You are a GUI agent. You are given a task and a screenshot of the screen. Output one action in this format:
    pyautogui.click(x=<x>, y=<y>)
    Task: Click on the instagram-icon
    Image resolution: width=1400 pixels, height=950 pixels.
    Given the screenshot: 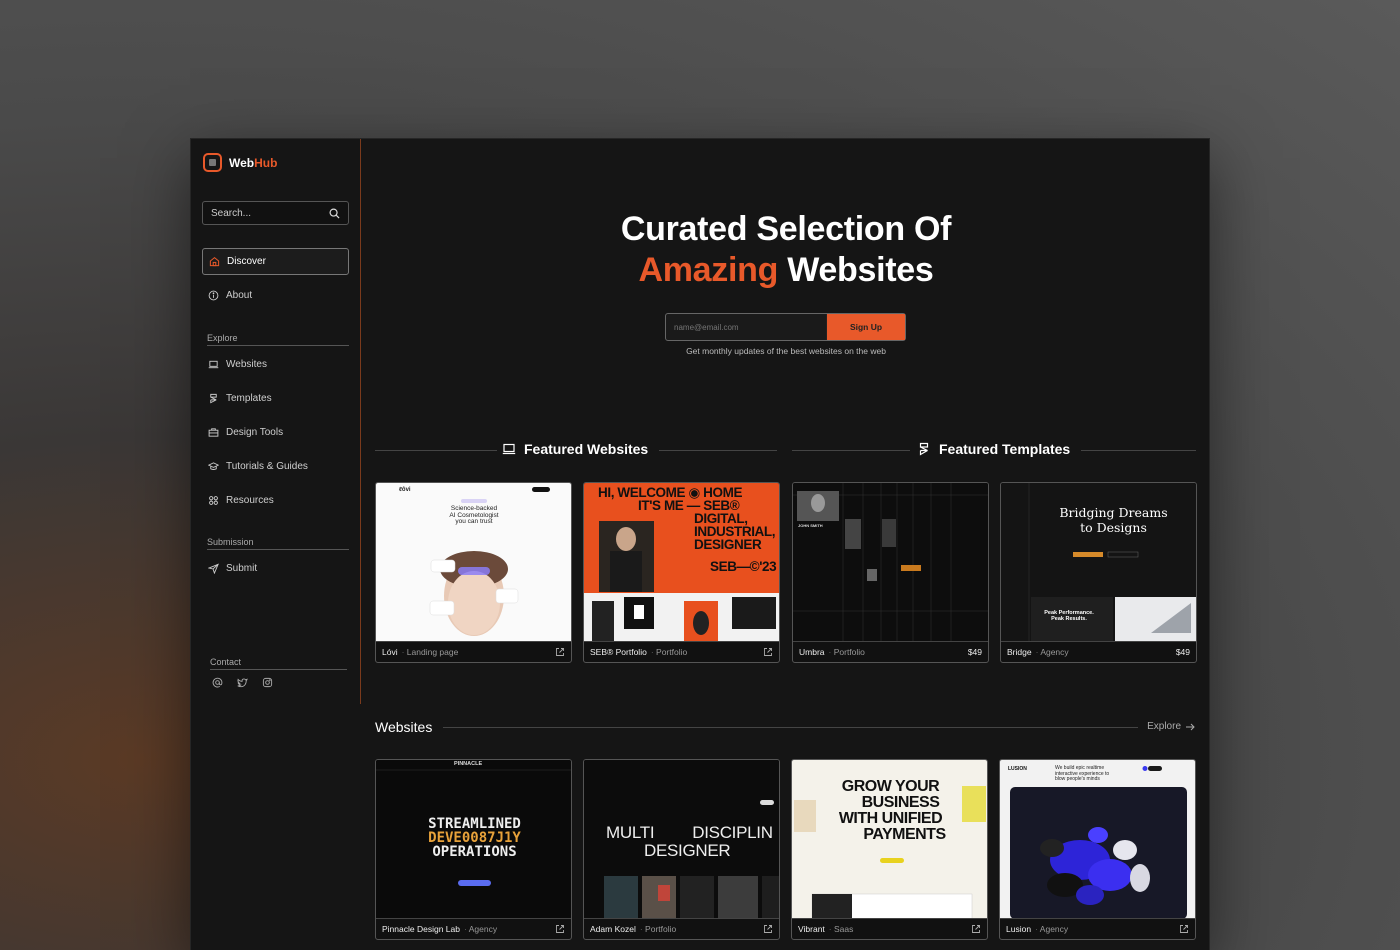 What is the action you would take?
    pyautogui.click(x=267, y=682)
    